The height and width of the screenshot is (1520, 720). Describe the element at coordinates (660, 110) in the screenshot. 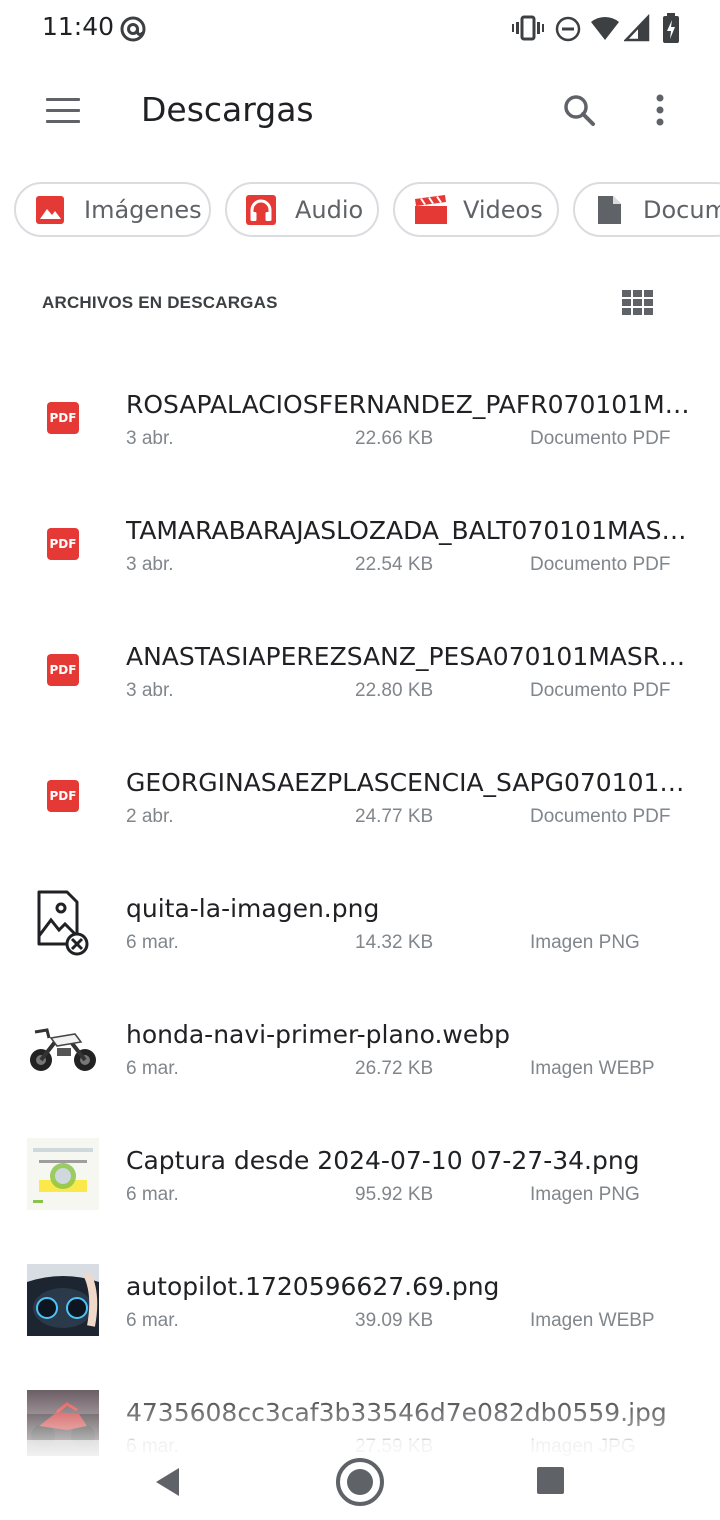

I see `more-vert-icon` at that location.